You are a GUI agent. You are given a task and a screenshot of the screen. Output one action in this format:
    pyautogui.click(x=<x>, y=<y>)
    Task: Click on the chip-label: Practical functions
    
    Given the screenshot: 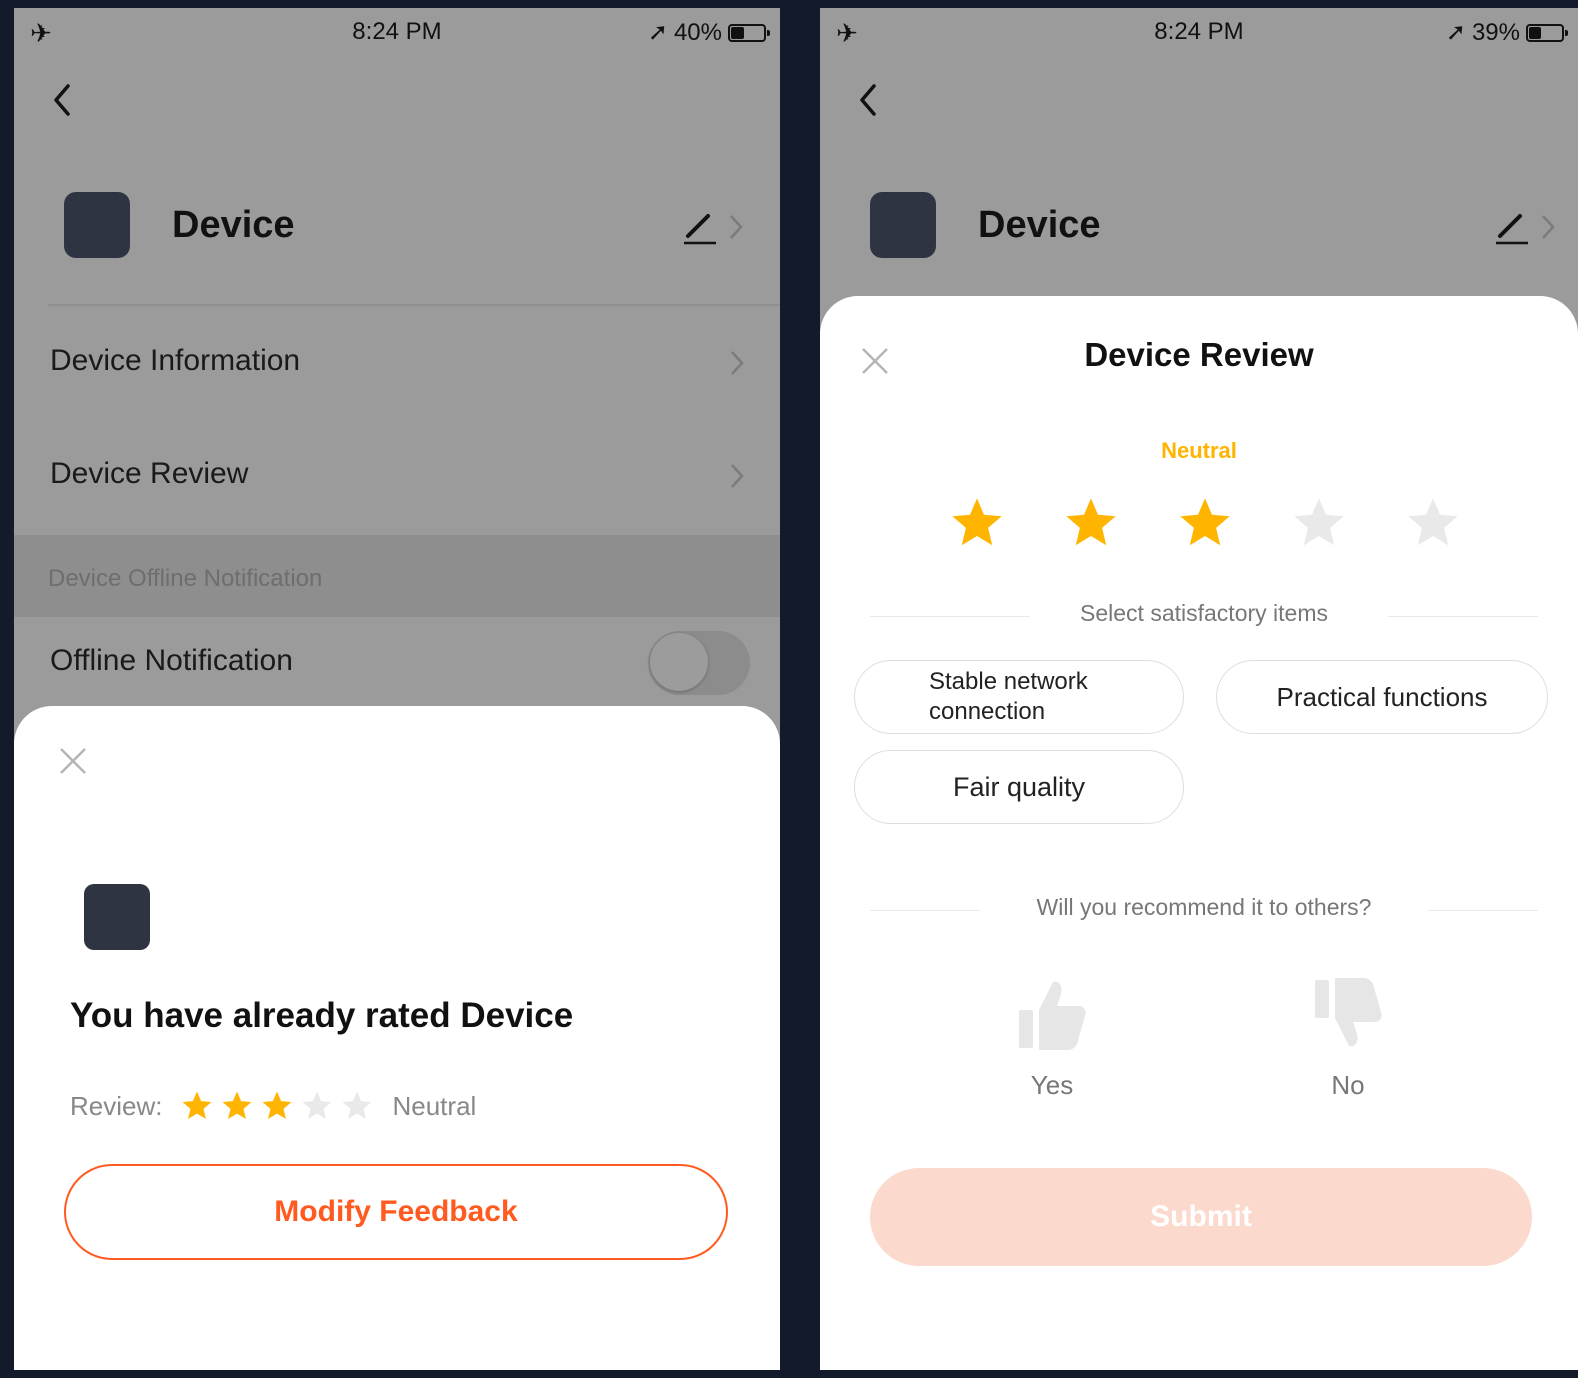 What is the action you would take?
    pyautogui.click(x=1382, y=697)
    